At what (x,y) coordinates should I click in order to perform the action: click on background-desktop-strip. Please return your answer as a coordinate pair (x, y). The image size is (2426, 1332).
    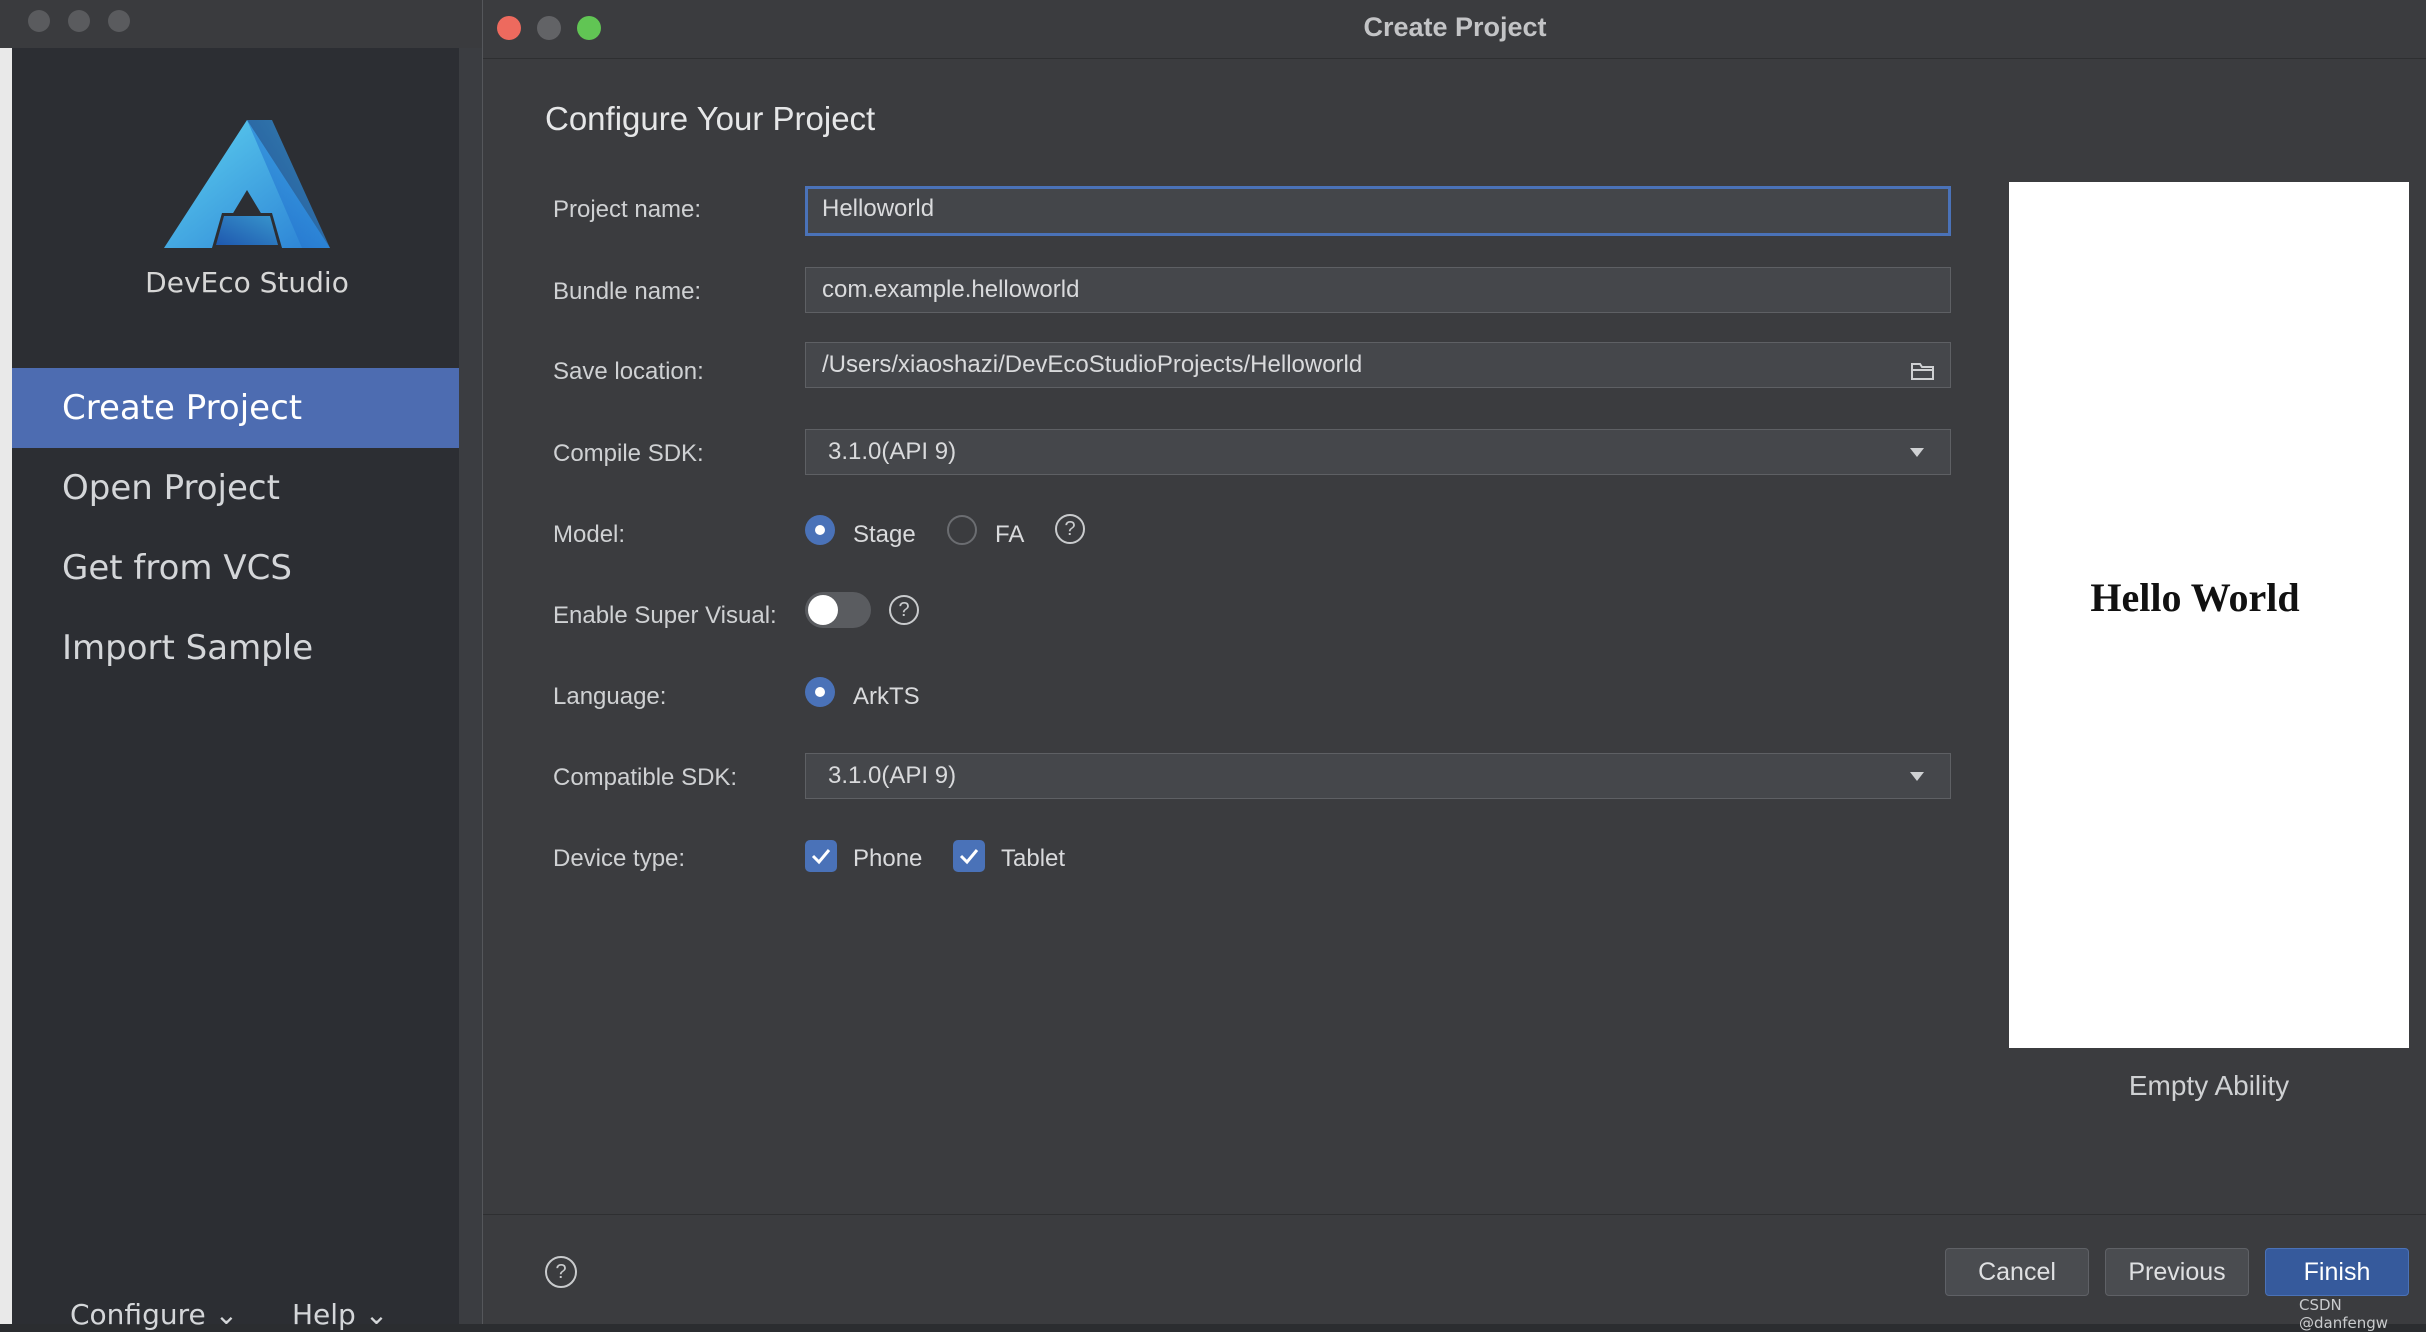
    Looking at the image, I should click on (6, 662).